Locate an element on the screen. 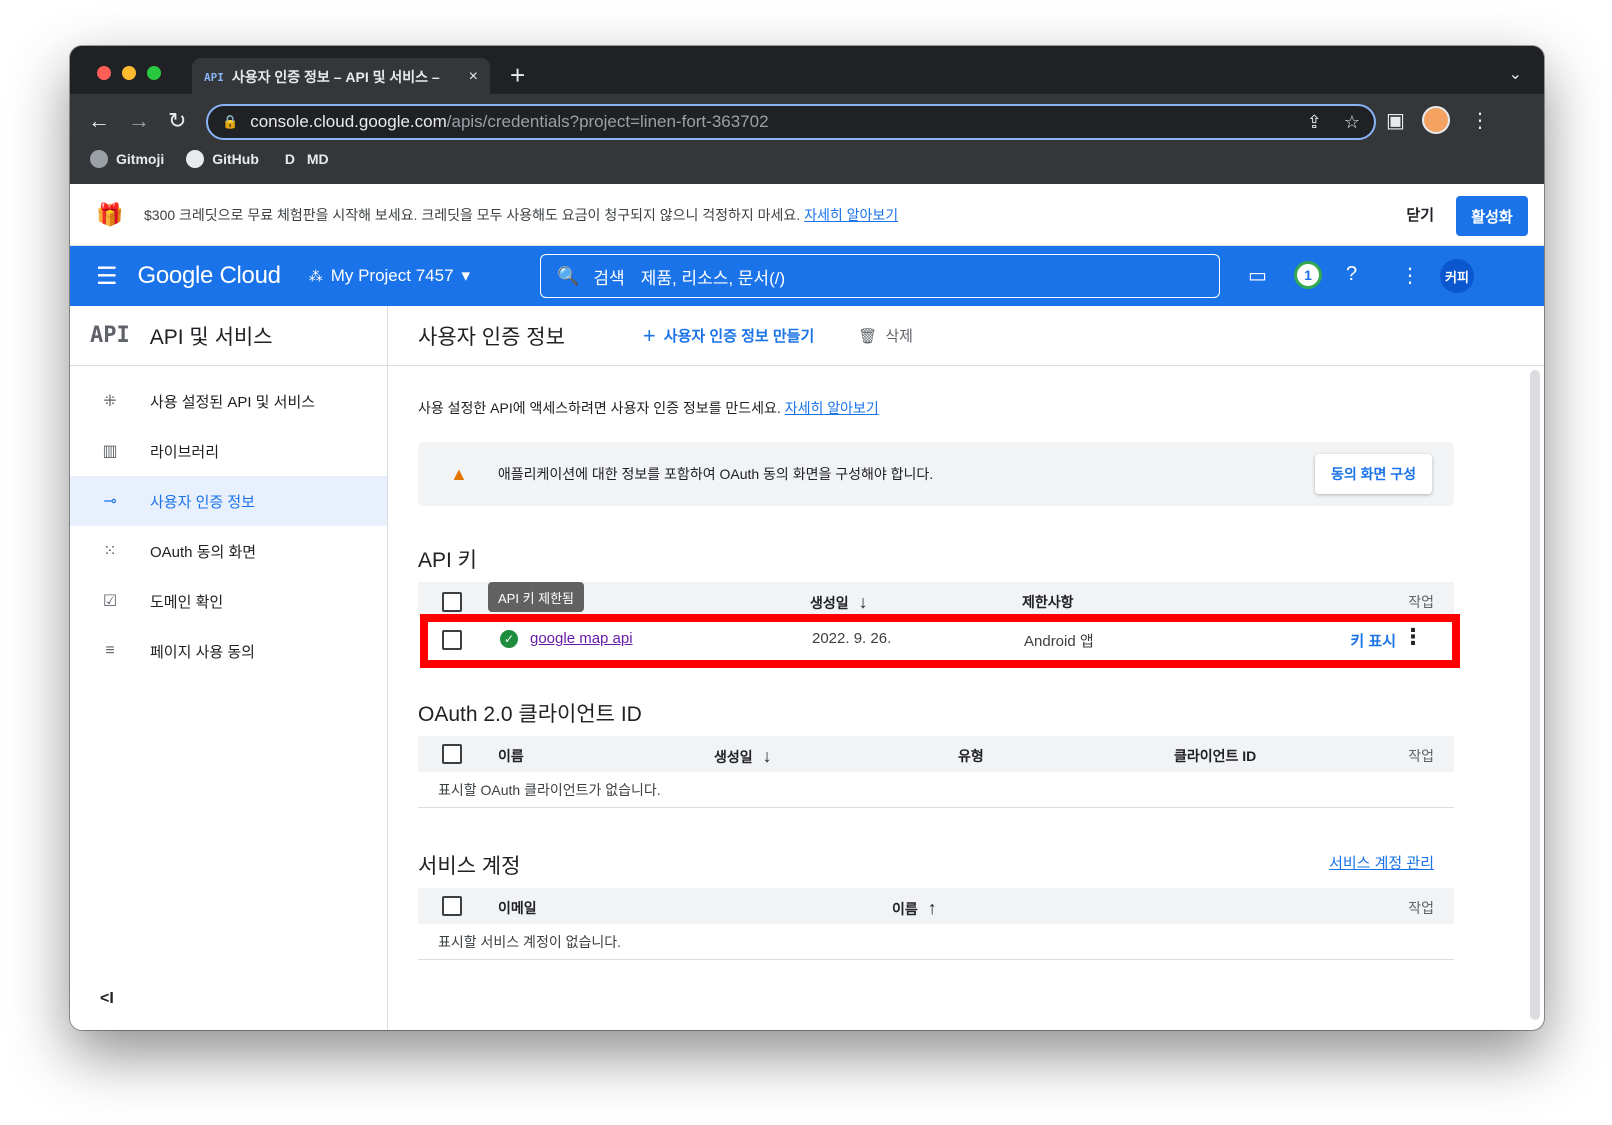 The width and height of the screenshot is (1612, 1125). project-dots-icon: ⁂ is located at coordinates (315, 275).